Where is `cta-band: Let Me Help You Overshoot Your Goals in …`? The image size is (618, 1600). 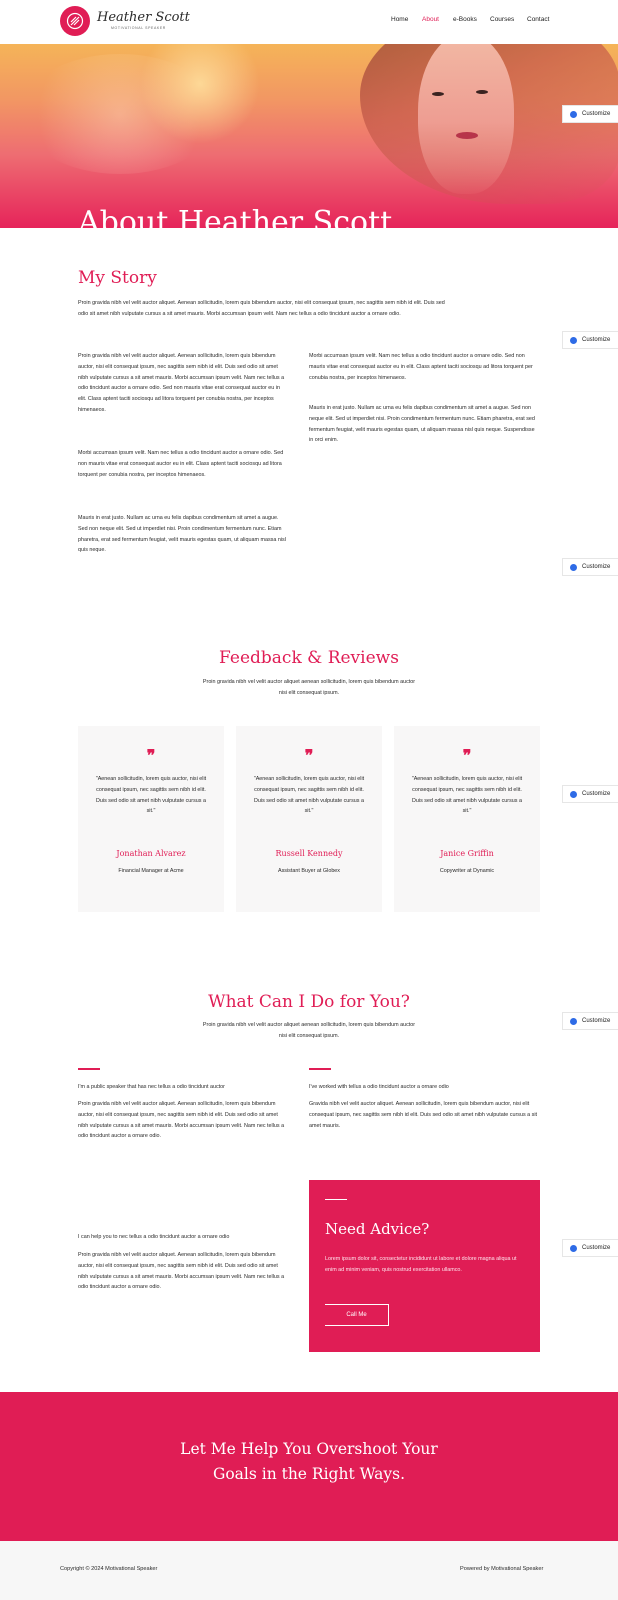 cta-band: Let Me Help You Overshoot Your Goals in … is located at coordinates (309, 1466).